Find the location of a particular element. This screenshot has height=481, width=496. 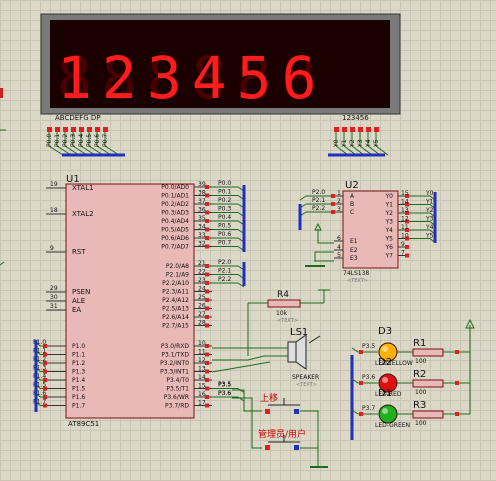

u2-pin-name: Y0 is located at coordinates (389, 196).